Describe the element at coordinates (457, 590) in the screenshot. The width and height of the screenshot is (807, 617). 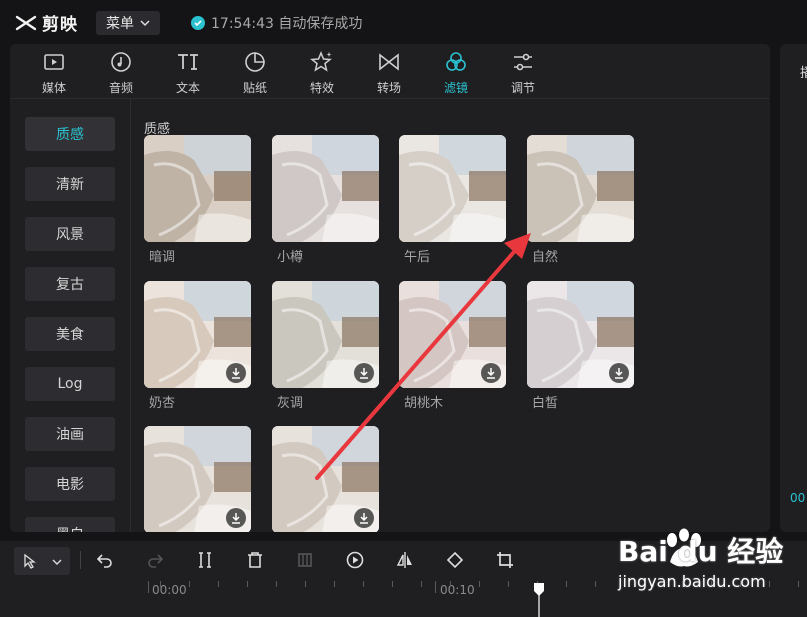
I see `ruler-label: 00:10` at that location.